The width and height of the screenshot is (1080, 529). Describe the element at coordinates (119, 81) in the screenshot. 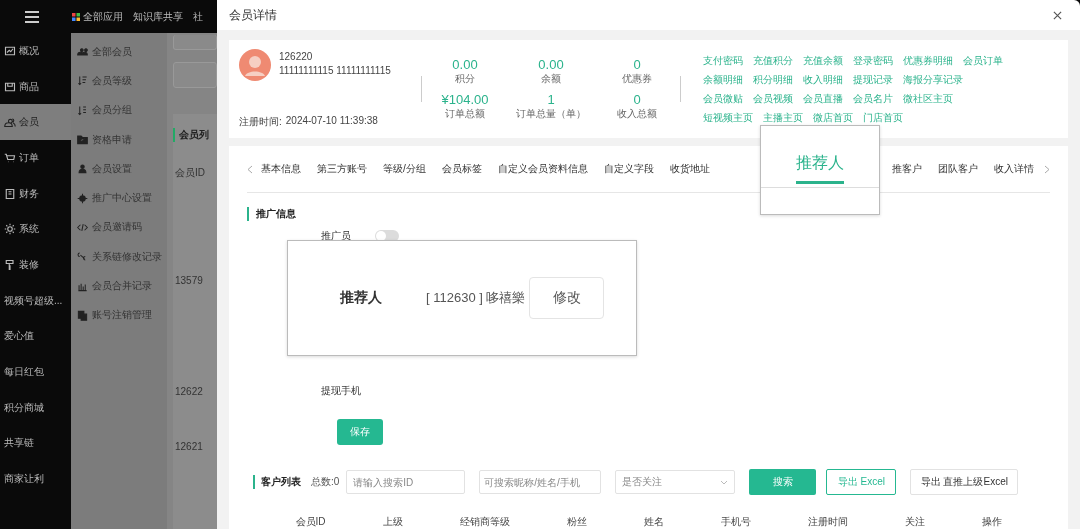

I see `submenu-item: 会员等级` at that location.